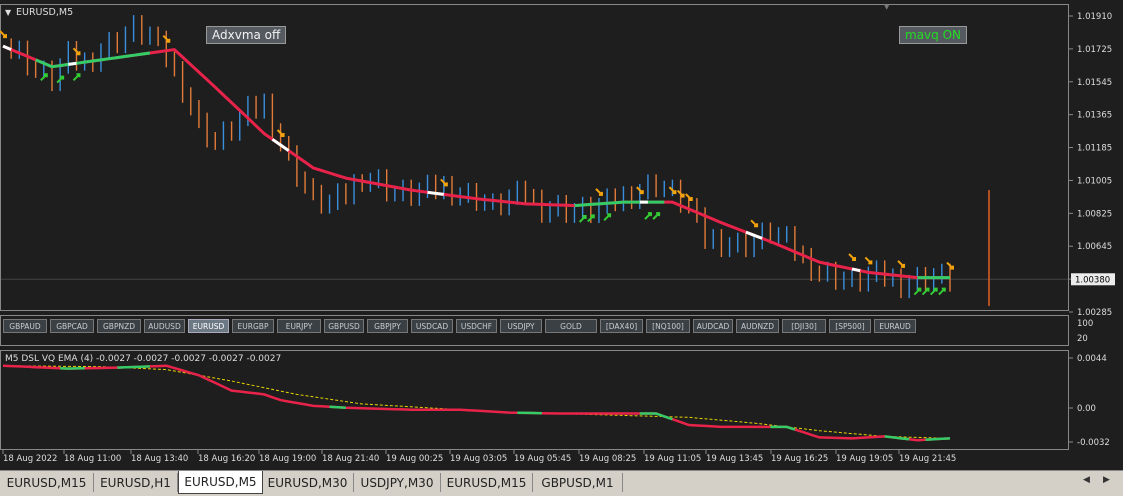 Image resolution: width=1123 pixels, height=496 pixels. What do you see at coordinates (476, 326) in the screenshot?
I see `symbol-button-usdchf: USDCHF` at bounding box center [476, 326].